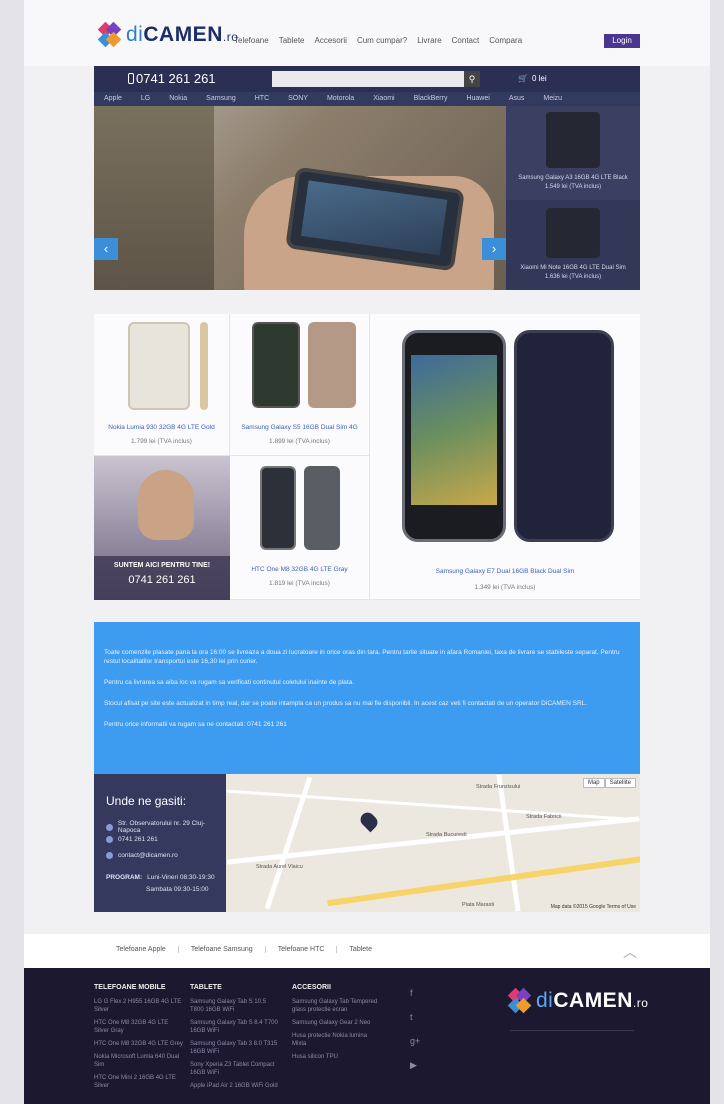 The image size is (724, 1104). Describe the element at coordinates (620, 783) in the screenshot. I see `satellite-view-button: Satellite` at that location.